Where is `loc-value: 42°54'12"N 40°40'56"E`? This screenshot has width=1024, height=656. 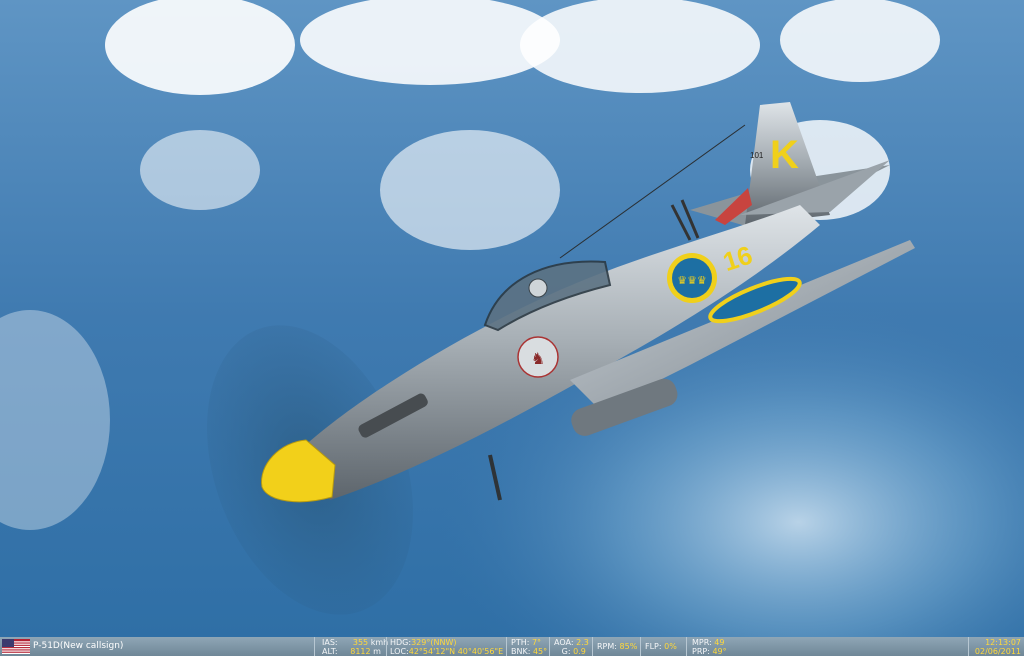 loc-value: 42°54'12"N 40°40'56"E is located at coordinates (456, 651).